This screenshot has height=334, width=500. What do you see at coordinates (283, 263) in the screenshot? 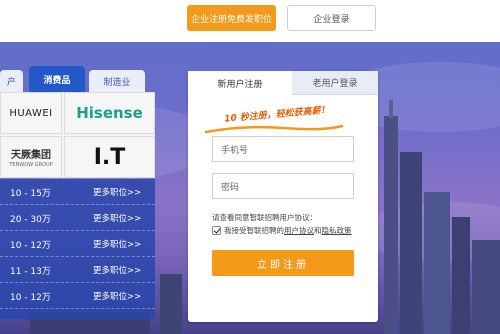
I see `register-now-button: 立即注册` at bounding box center [283, 263].